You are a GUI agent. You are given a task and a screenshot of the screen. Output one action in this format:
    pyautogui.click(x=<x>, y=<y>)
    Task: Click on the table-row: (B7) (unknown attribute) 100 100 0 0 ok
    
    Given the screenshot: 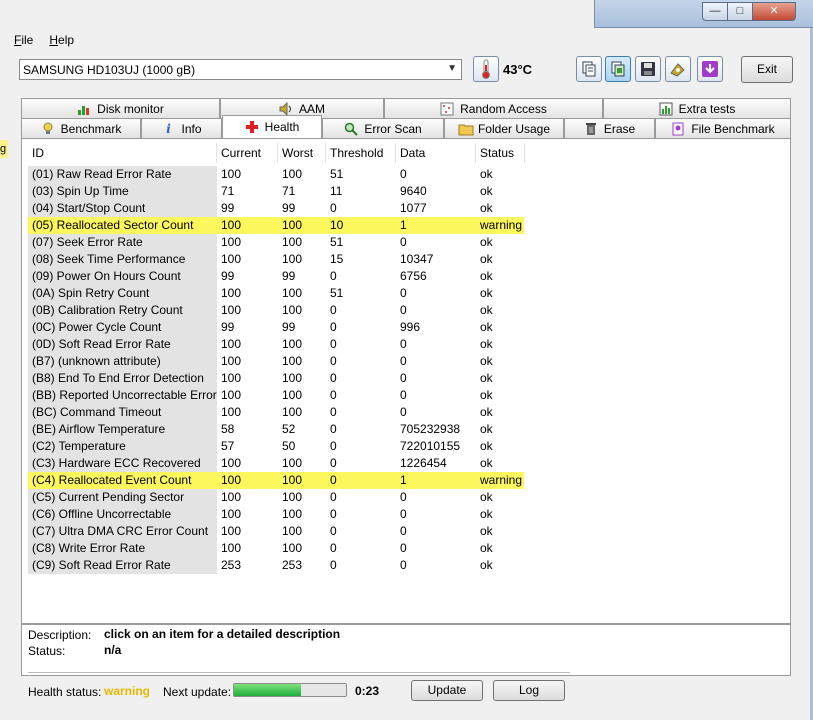 What is the action you would take?
    pyautogui.click(x=276, y=361)
    